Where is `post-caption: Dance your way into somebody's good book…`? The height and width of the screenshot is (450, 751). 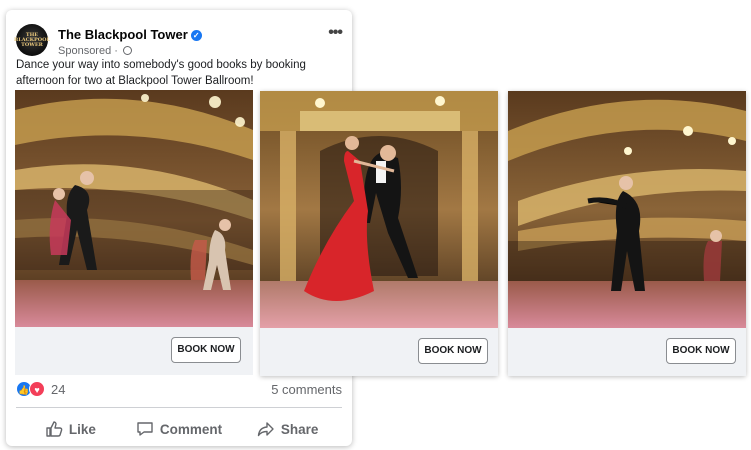 post-caption: Dance your way into somebody's good book… is located at coordinates (161, 73).